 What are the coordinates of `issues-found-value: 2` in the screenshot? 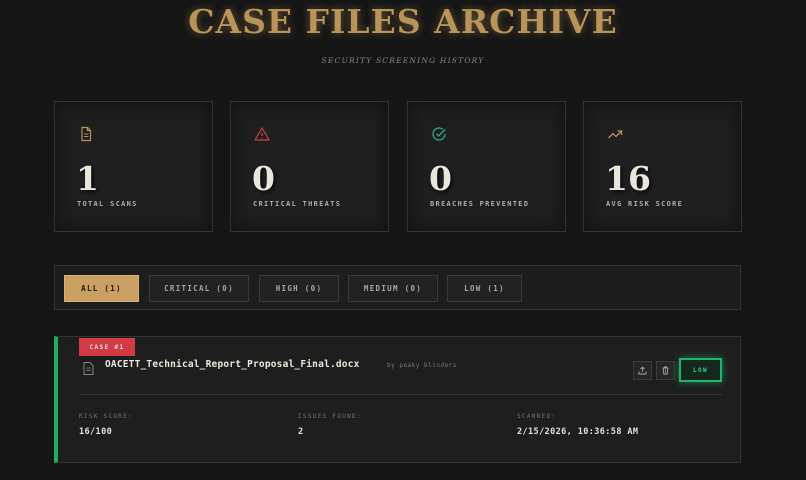 It's located at (301, 432).